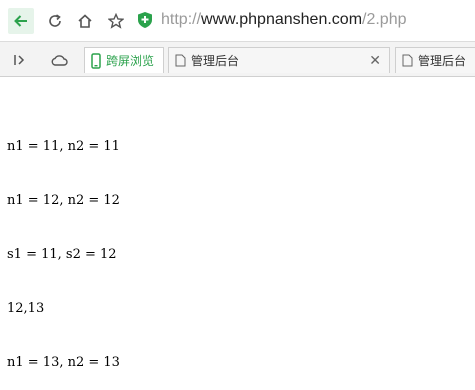  I want to click on tab-cross-screen: 跨屏浏览, so click(124, 60).